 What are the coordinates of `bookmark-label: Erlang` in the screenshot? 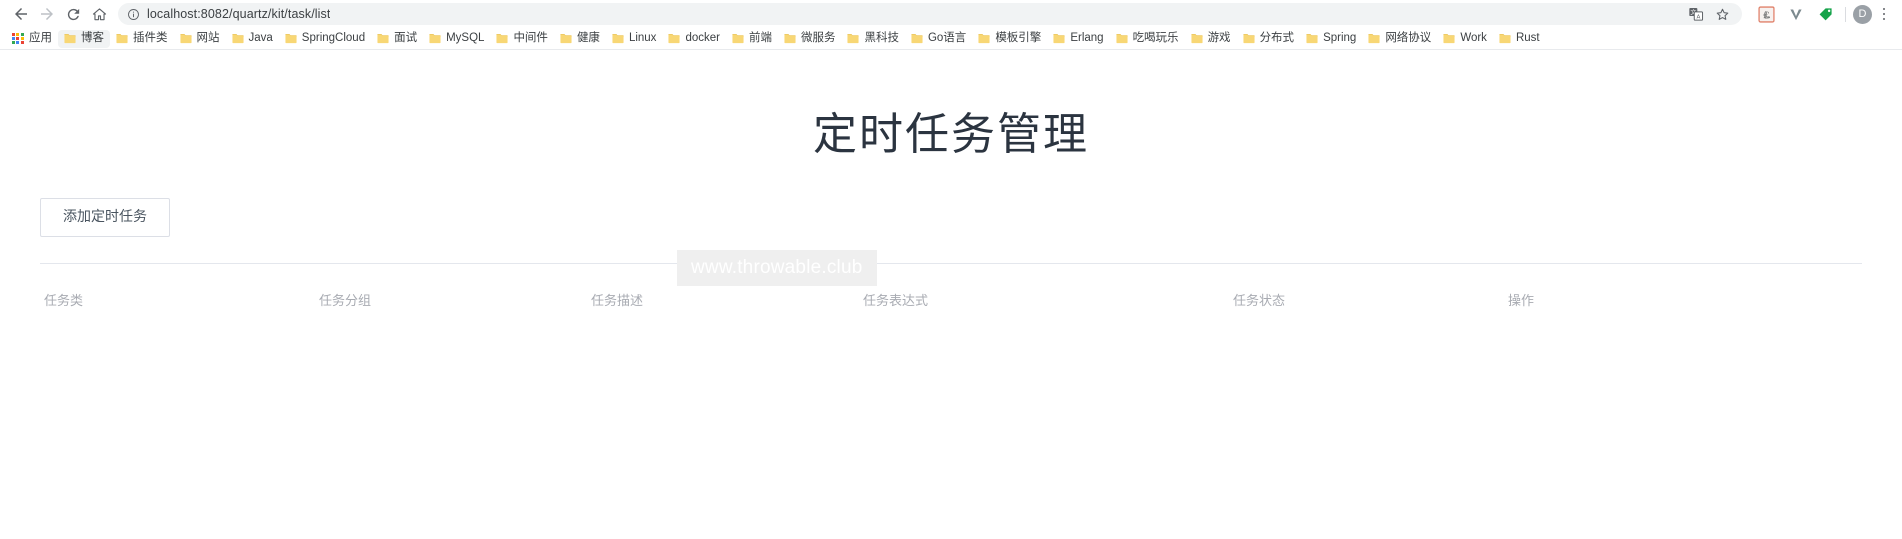 It's located at (1087, 37).